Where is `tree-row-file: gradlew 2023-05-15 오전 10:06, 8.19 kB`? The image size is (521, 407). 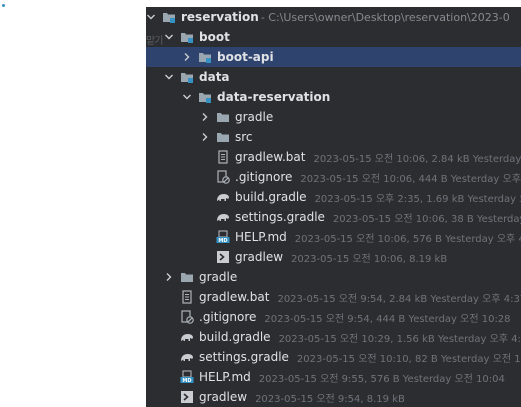 tree-row-file: gradlew 2023-05-15 오전 10:06, 8.19 kB is located at coordinates (333, 257).